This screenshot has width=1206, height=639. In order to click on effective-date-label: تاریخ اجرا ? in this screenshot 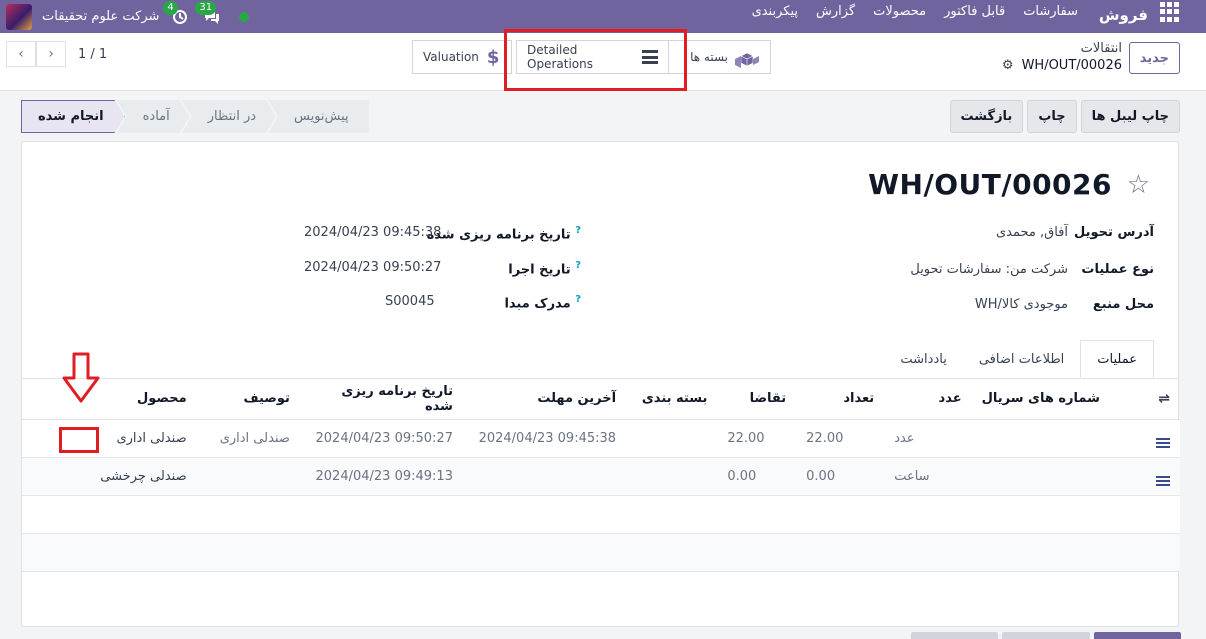, I will do `click(544, 269)`.